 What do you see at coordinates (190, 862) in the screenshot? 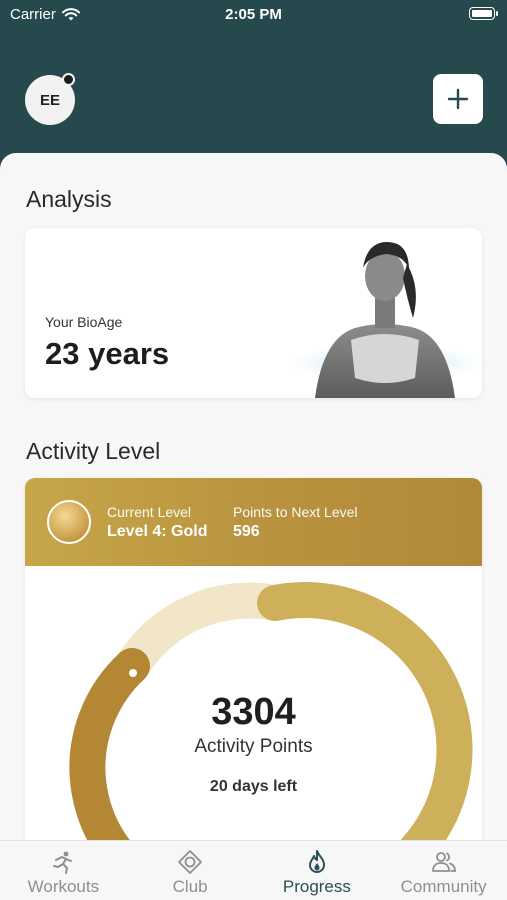
I see `club-icon` at bounding box center [190, 862].